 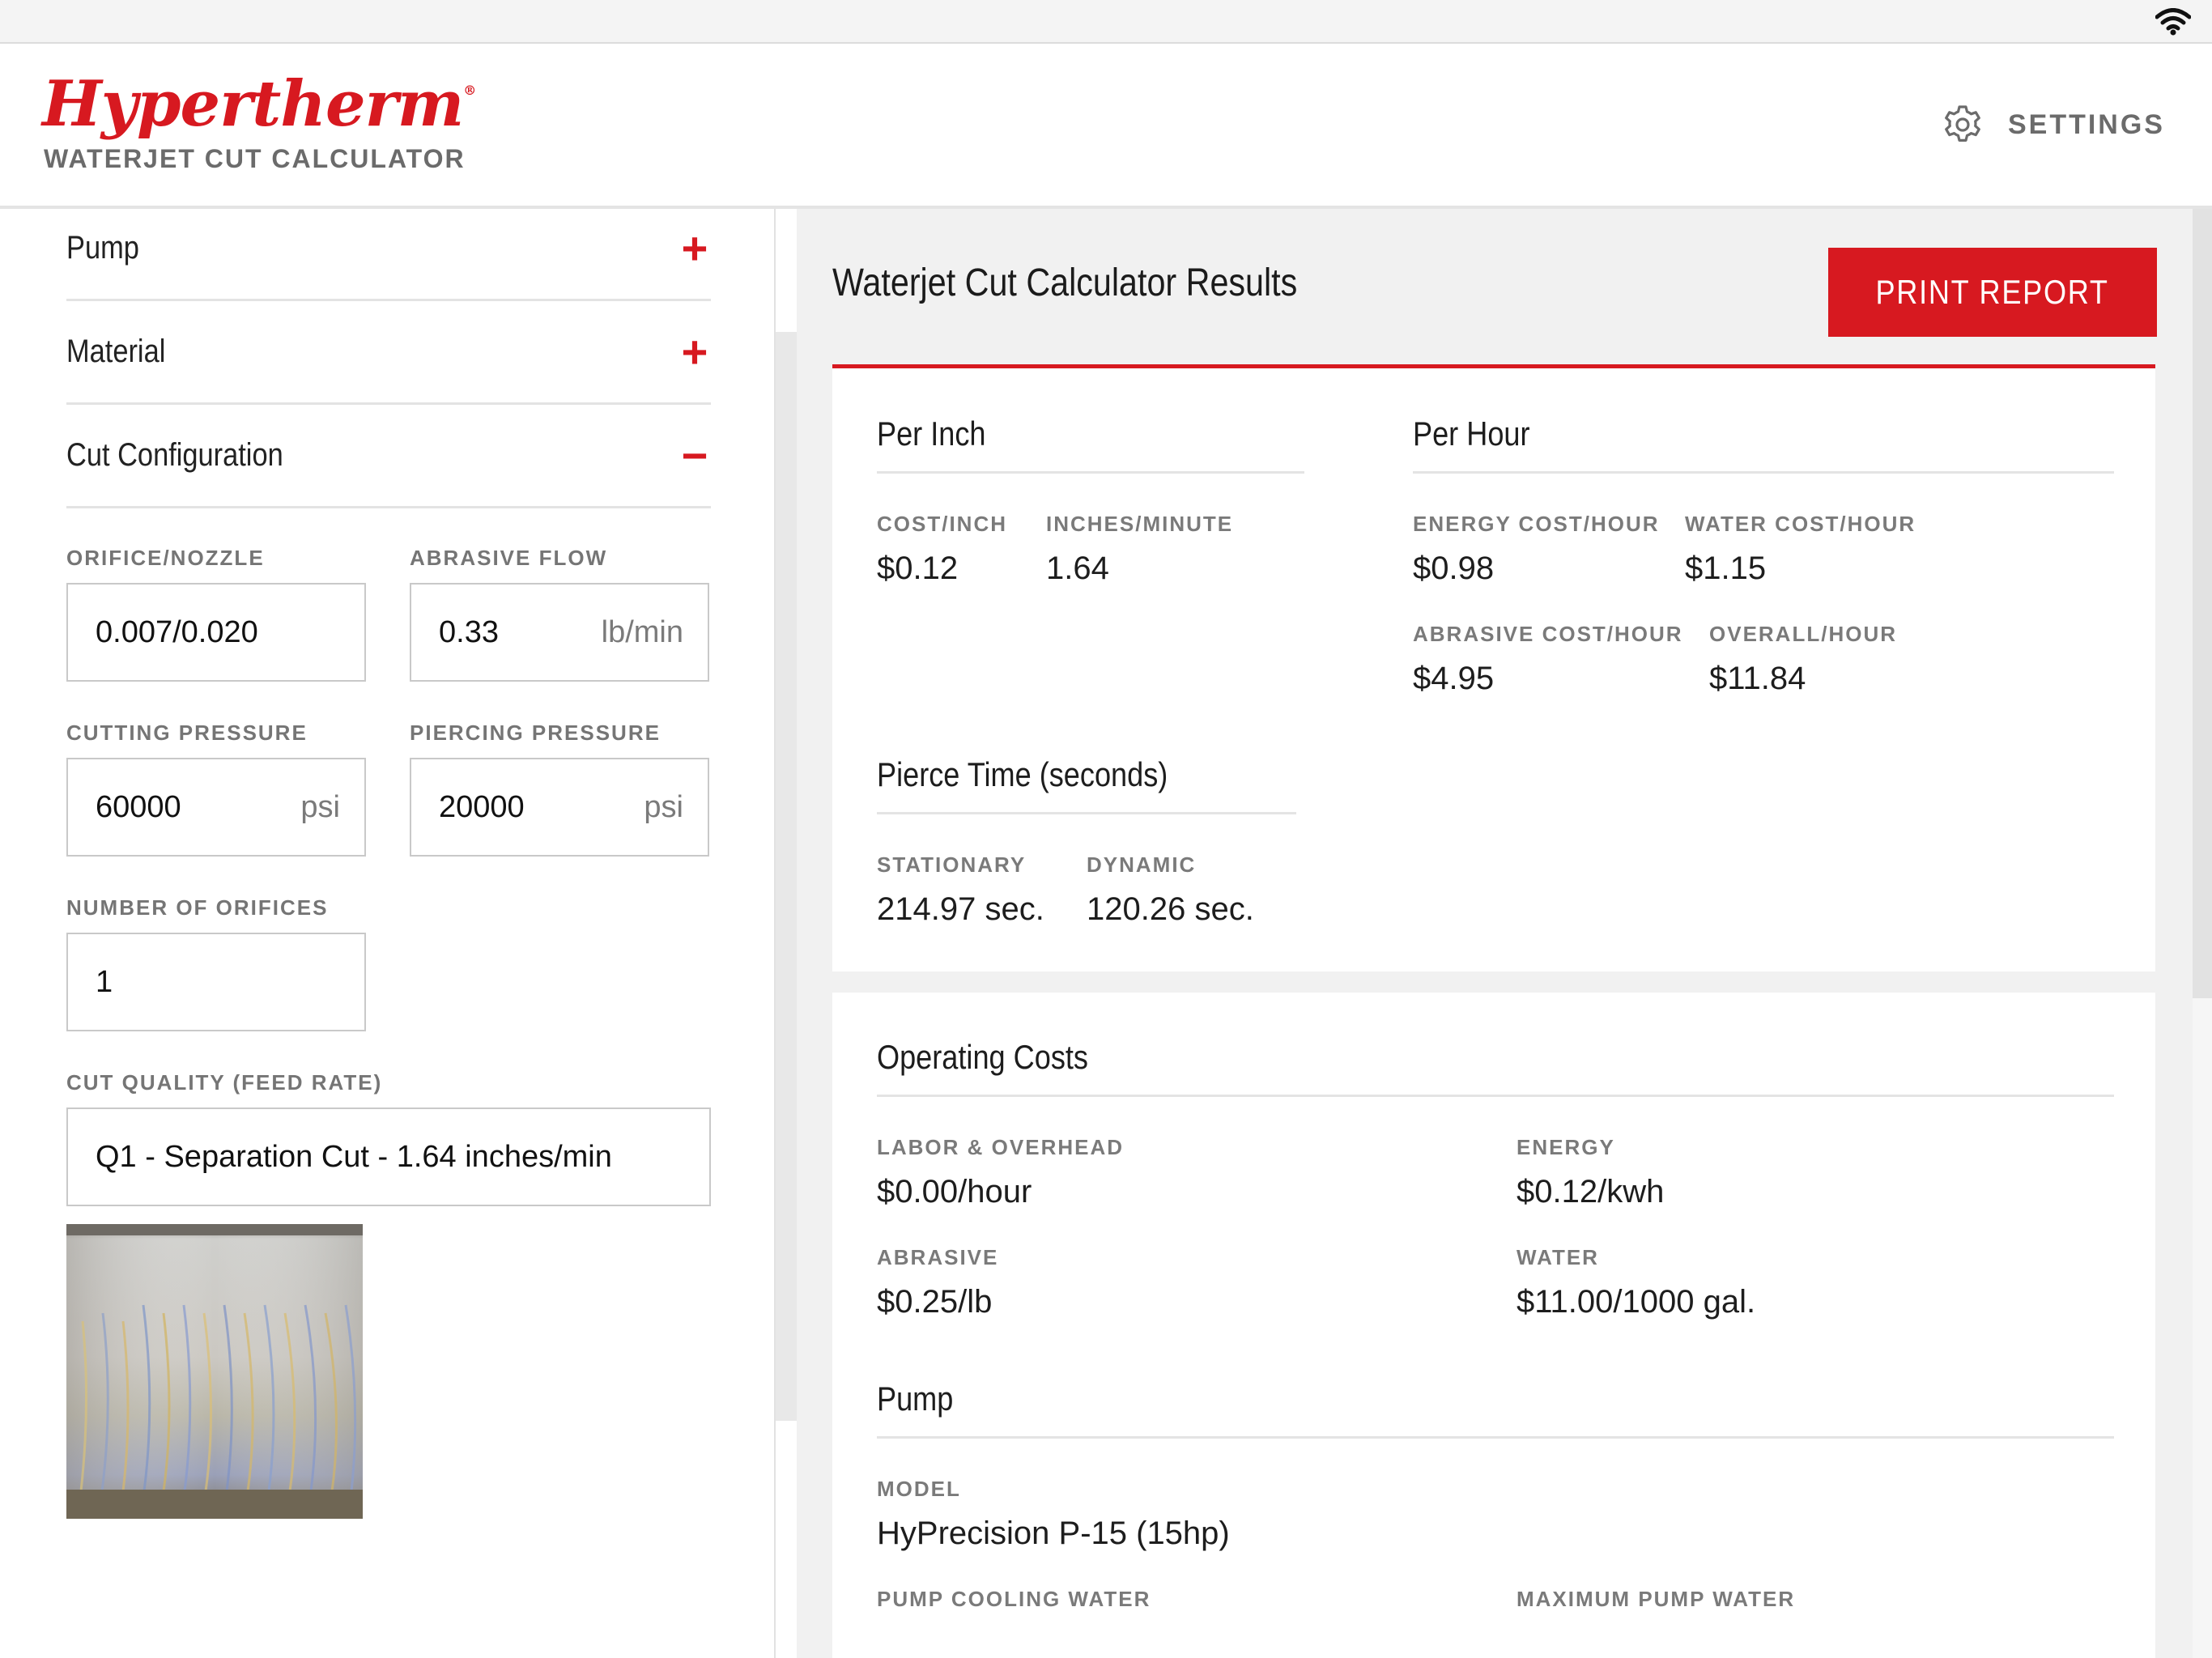 I want to click on print-report-button: PRINT REPORT, so click(x=1993, y=292).